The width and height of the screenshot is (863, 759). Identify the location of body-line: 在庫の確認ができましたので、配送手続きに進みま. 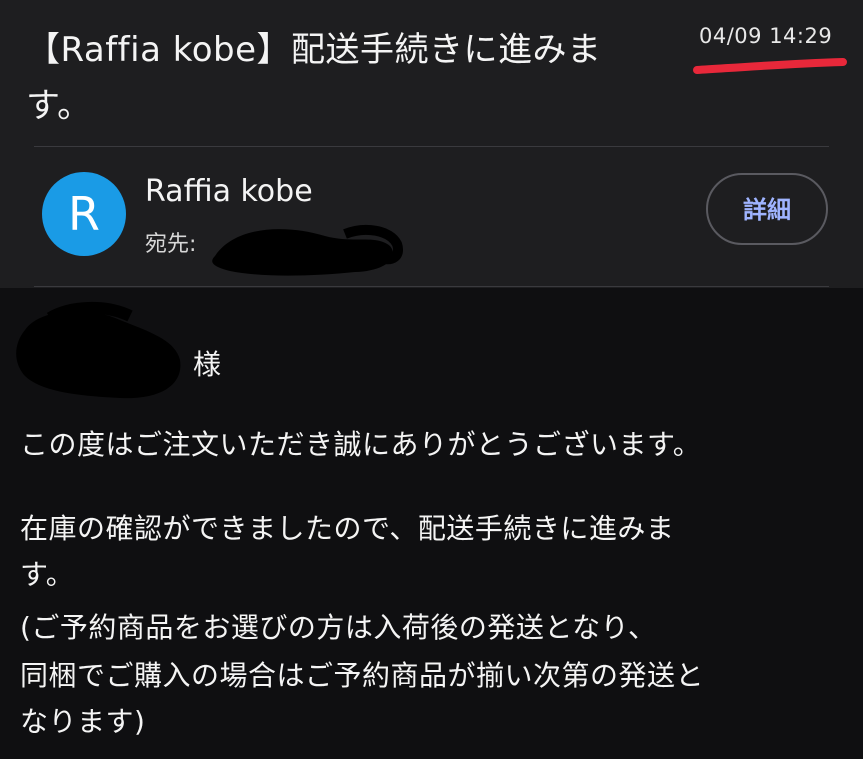
(347, 528).